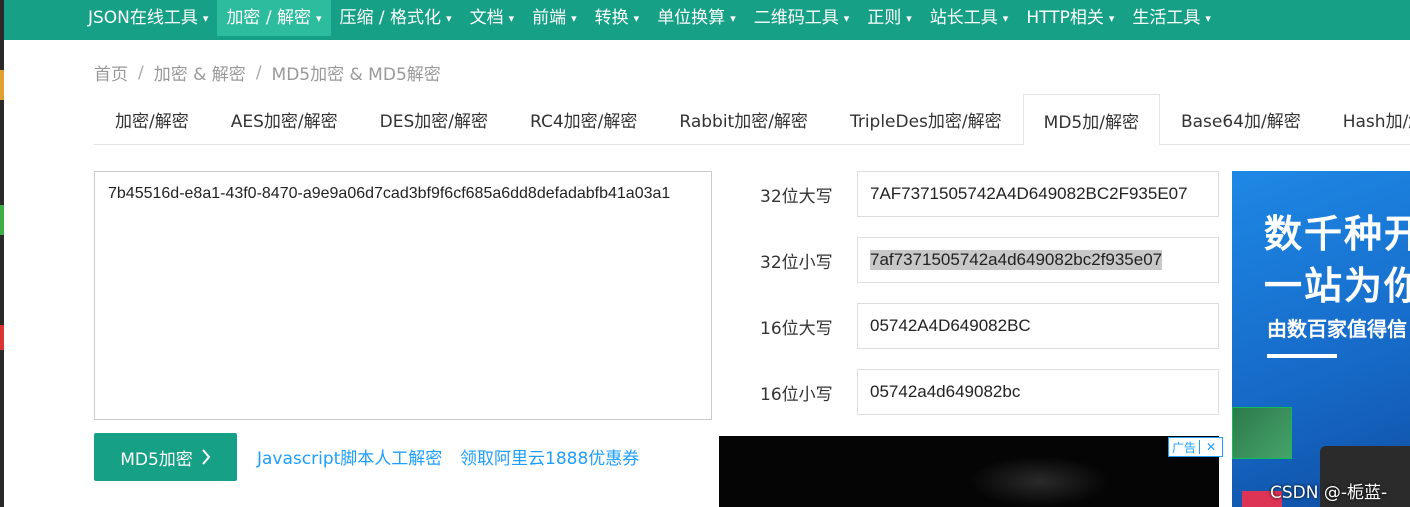 This screenshot has height=507, width=1410. Describe the element at coordinates (611, 17) in the screenshot. I see `nav-item-label: 转换` at that location.